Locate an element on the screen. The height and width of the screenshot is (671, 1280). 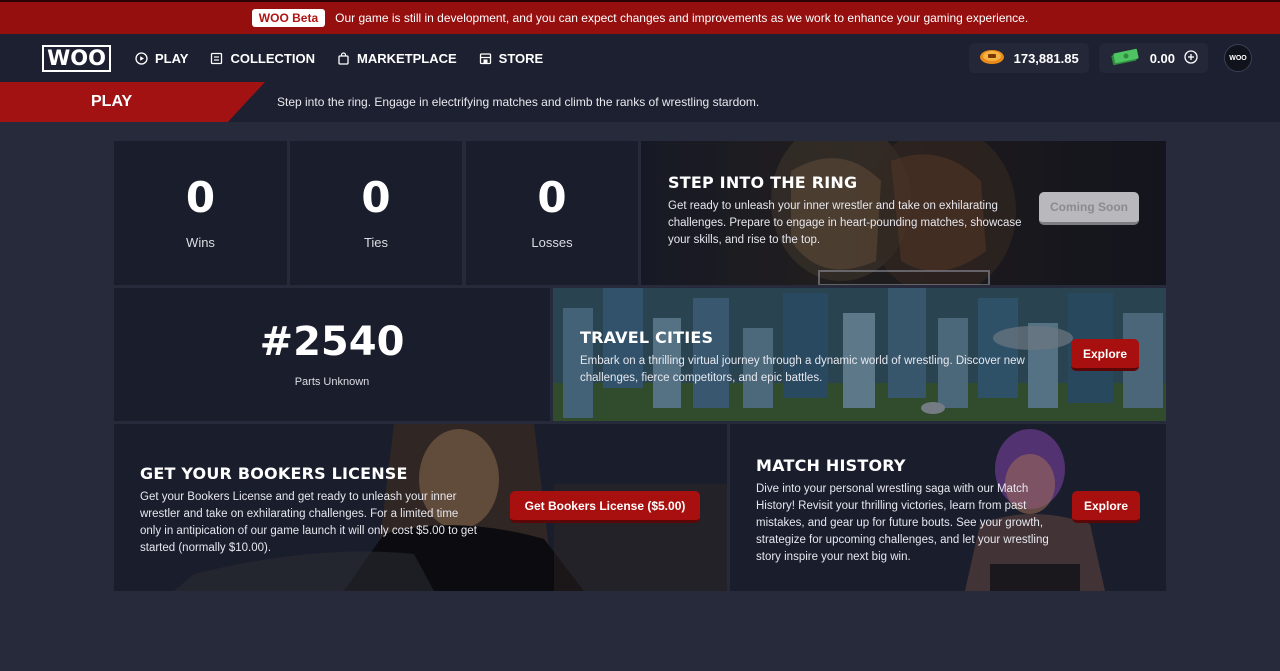
nav-menu: PLAY COLLECTION MARKETPLACE STORE is located at coordinates (339, 58).